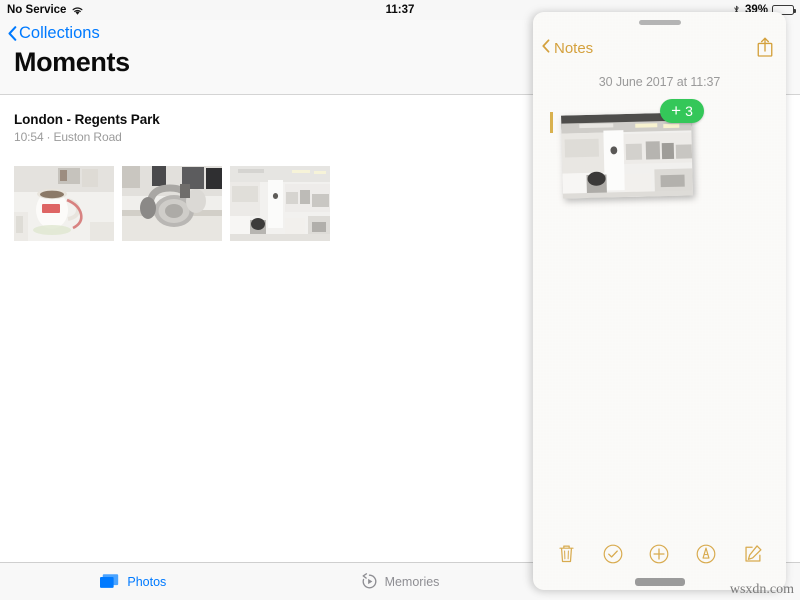 This screenshot has width=800, height=600. Describe the element at coordinates (659, 52) in the screenshot. I see `notes-navigation-bar: Notes` at that location.